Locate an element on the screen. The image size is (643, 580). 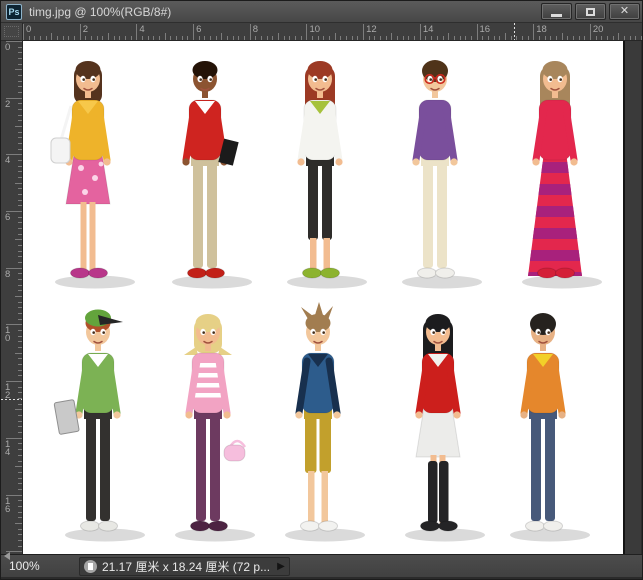
hruler-label: 16 is located at coordinates (485, 29).